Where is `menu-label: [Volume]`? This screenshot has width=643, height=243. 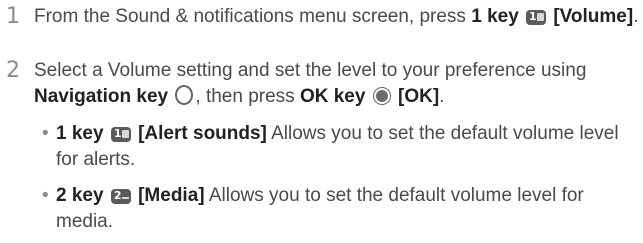
menu-label: [Volume] is located at coordinates (593, 16).